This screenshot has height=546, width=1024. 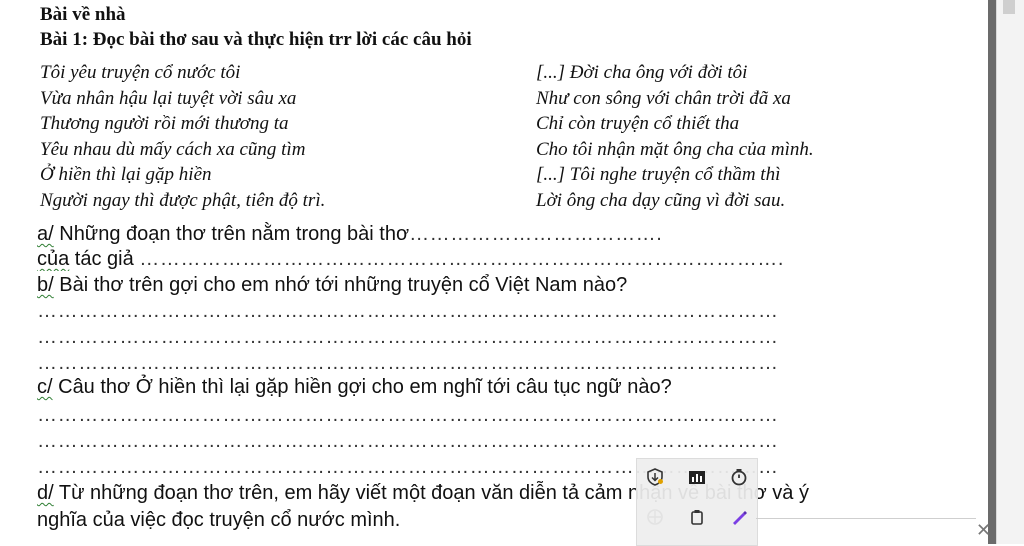 What do you see at coordinates (866, 518) in the screenshot?
I see `divider` at bounding box center [866, 518].